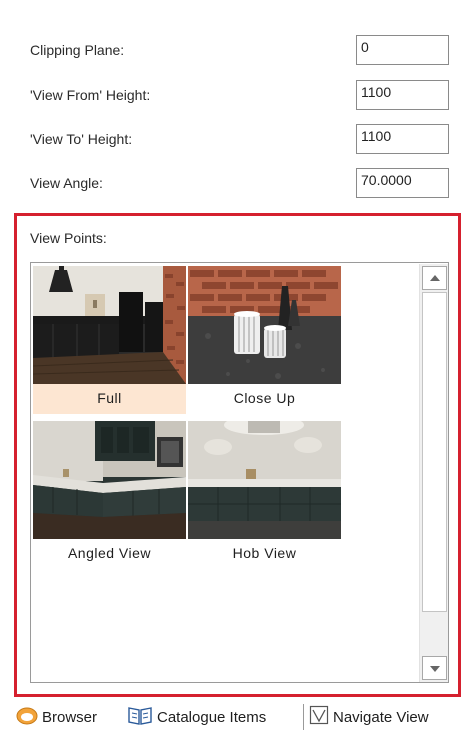  I want to click on kitchen-angled-view-thumbnail, so click(109, 480).